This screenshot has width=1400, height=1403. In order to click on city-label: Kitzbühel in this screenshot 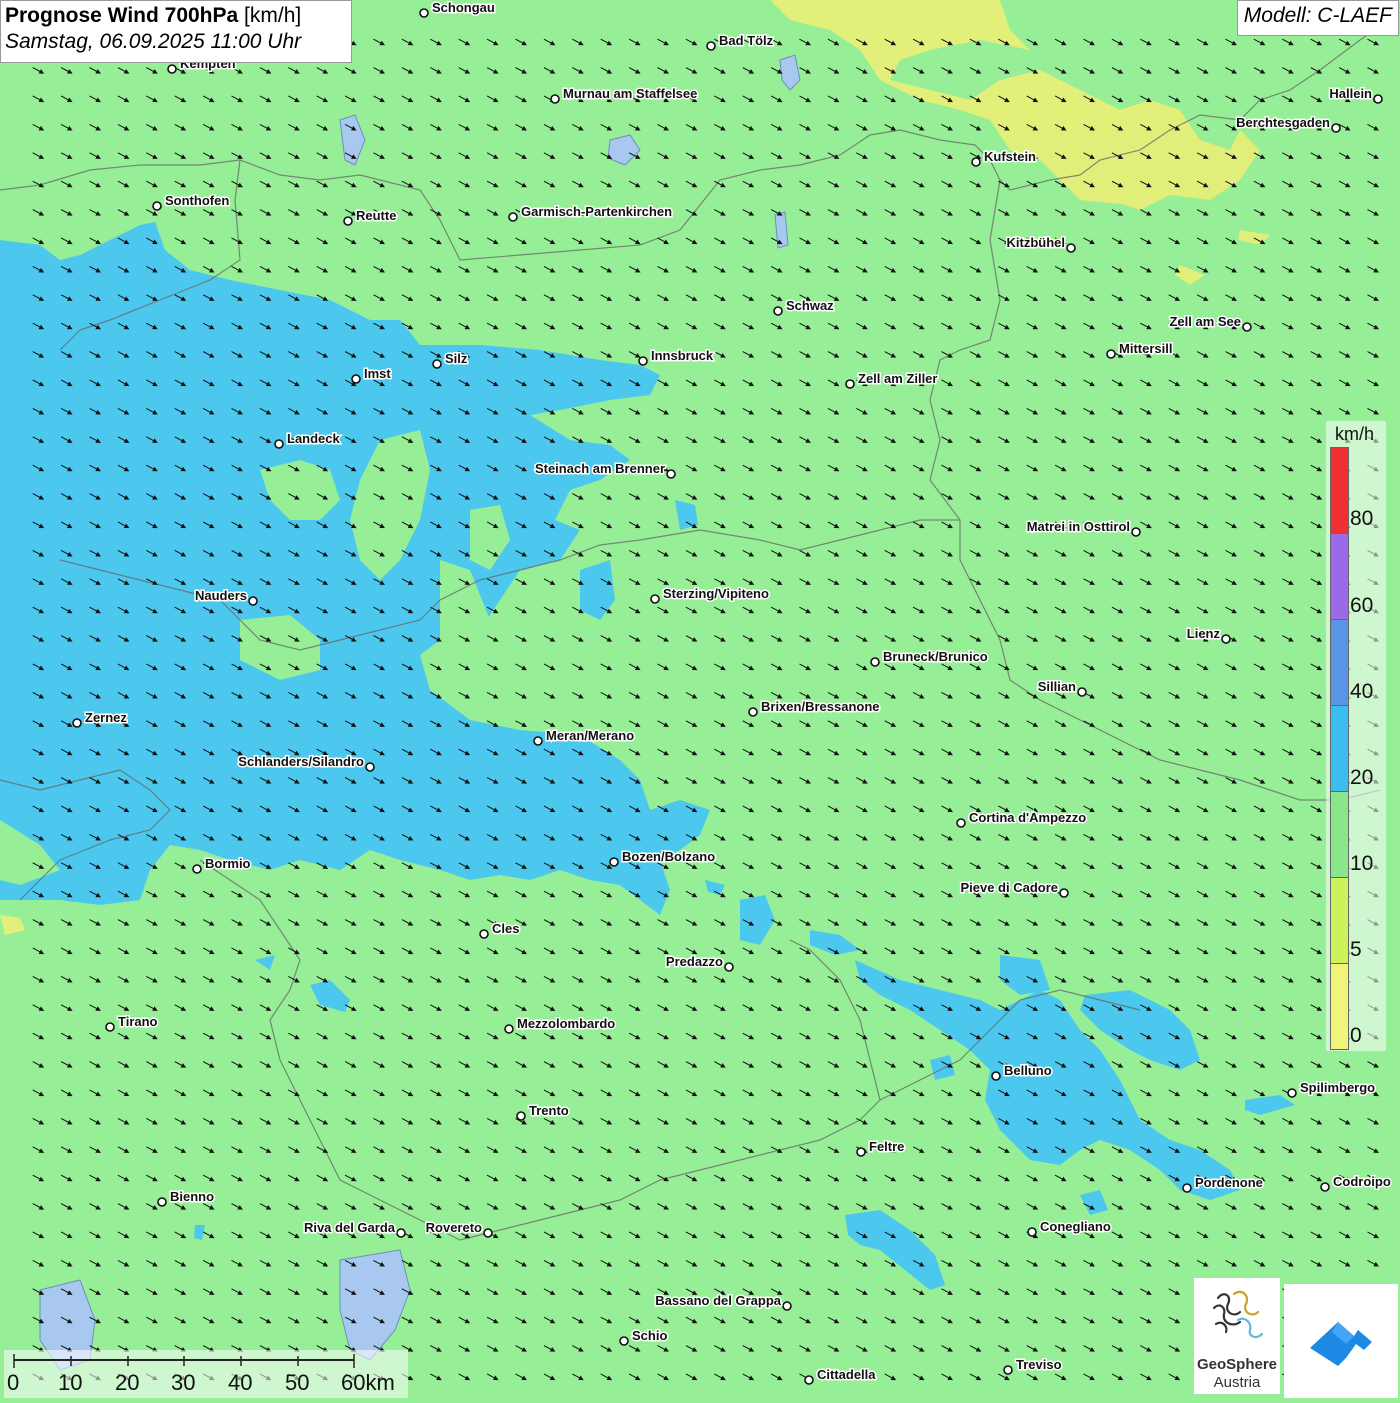, I will do `click(1036, 242)`.